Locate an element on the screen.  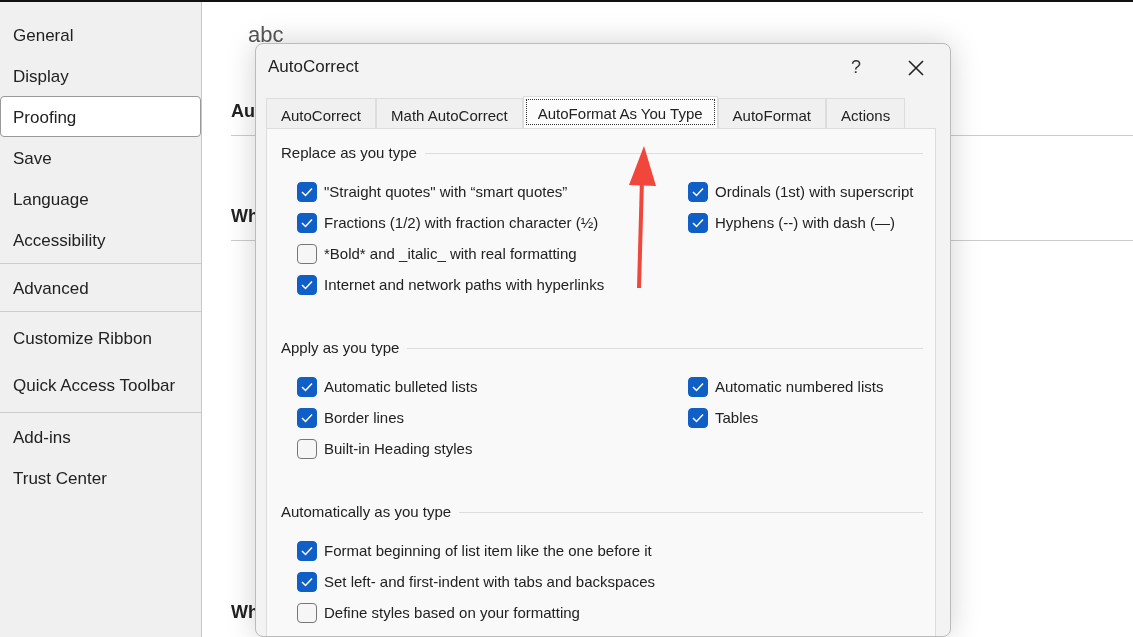
option-label: Fractions (1/2) with fraction character (½) is located at coordinates (461, 222).